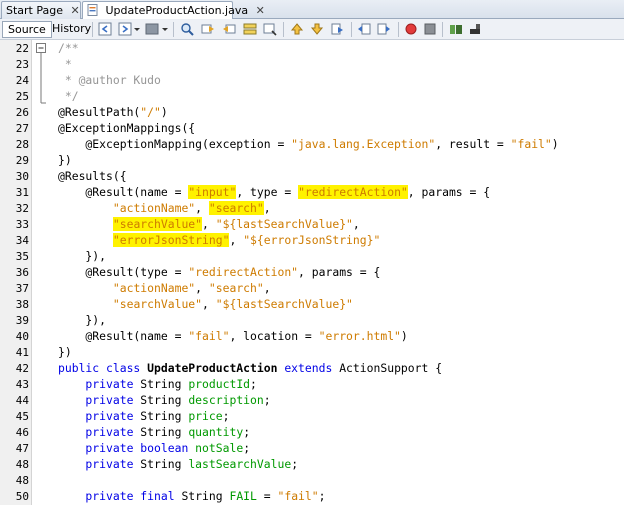 This screenshot has height=505, width=624. What do you see at coordinates (22, 400) in the screenshot?
I see `line-number: 44` at bounding box center [22, 400].